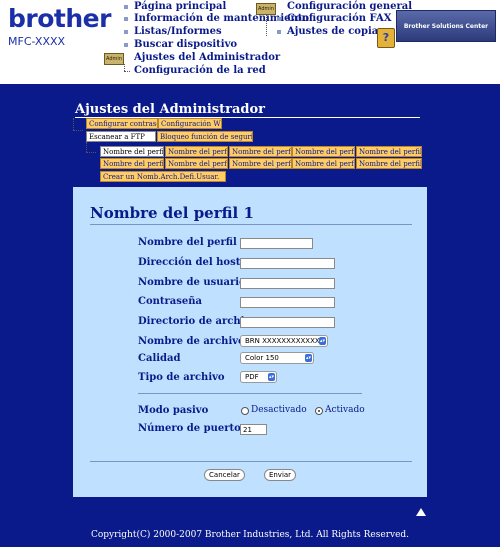 The image size is (500, 547). Describe the element at coordinates (170, 301) in the screenshot. I see `label-password: Contraseña` at that location.